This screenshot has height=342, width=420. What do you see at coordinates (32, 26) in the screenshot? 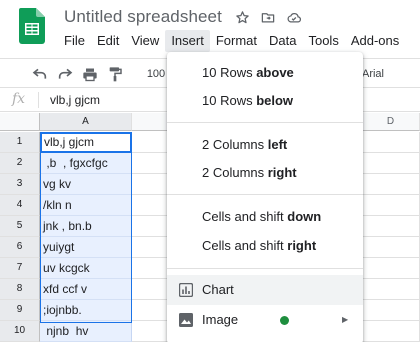
I see `sheets-logo-icon` at bounding box center [32, 26].